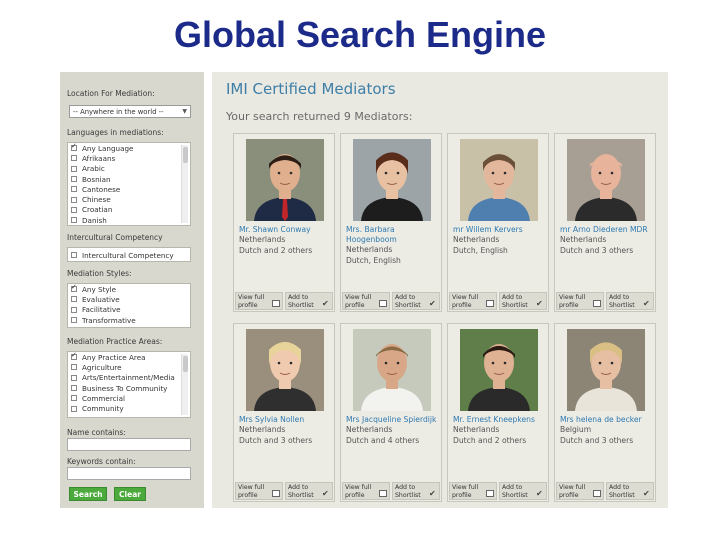 Image resolution: width=720 pixels, height=540 pixels. I want to click on language-option-label: Any Language, so click(108, 148).